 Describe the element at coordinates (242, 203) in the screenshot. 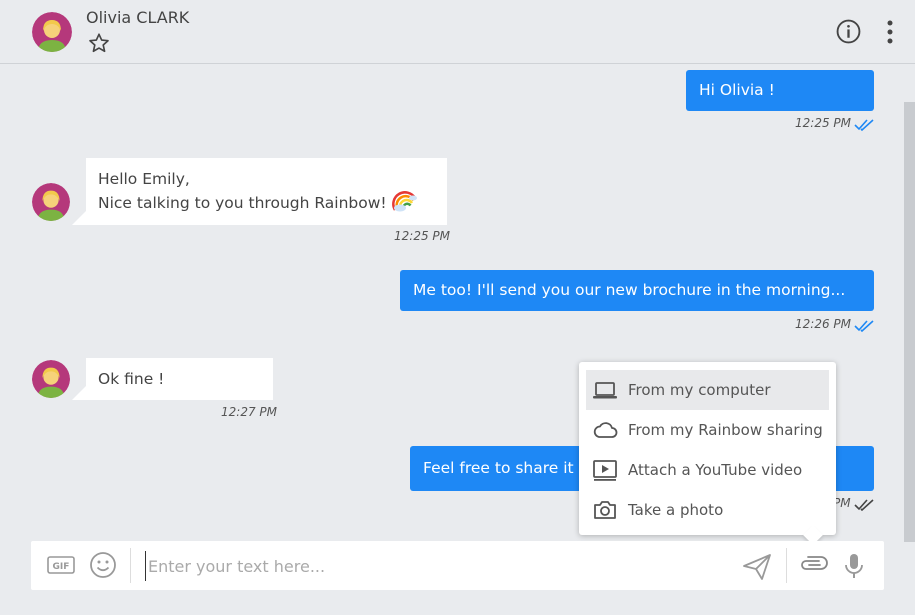

I see `message-text: Nice talking to you through Rainbow!` at that location.